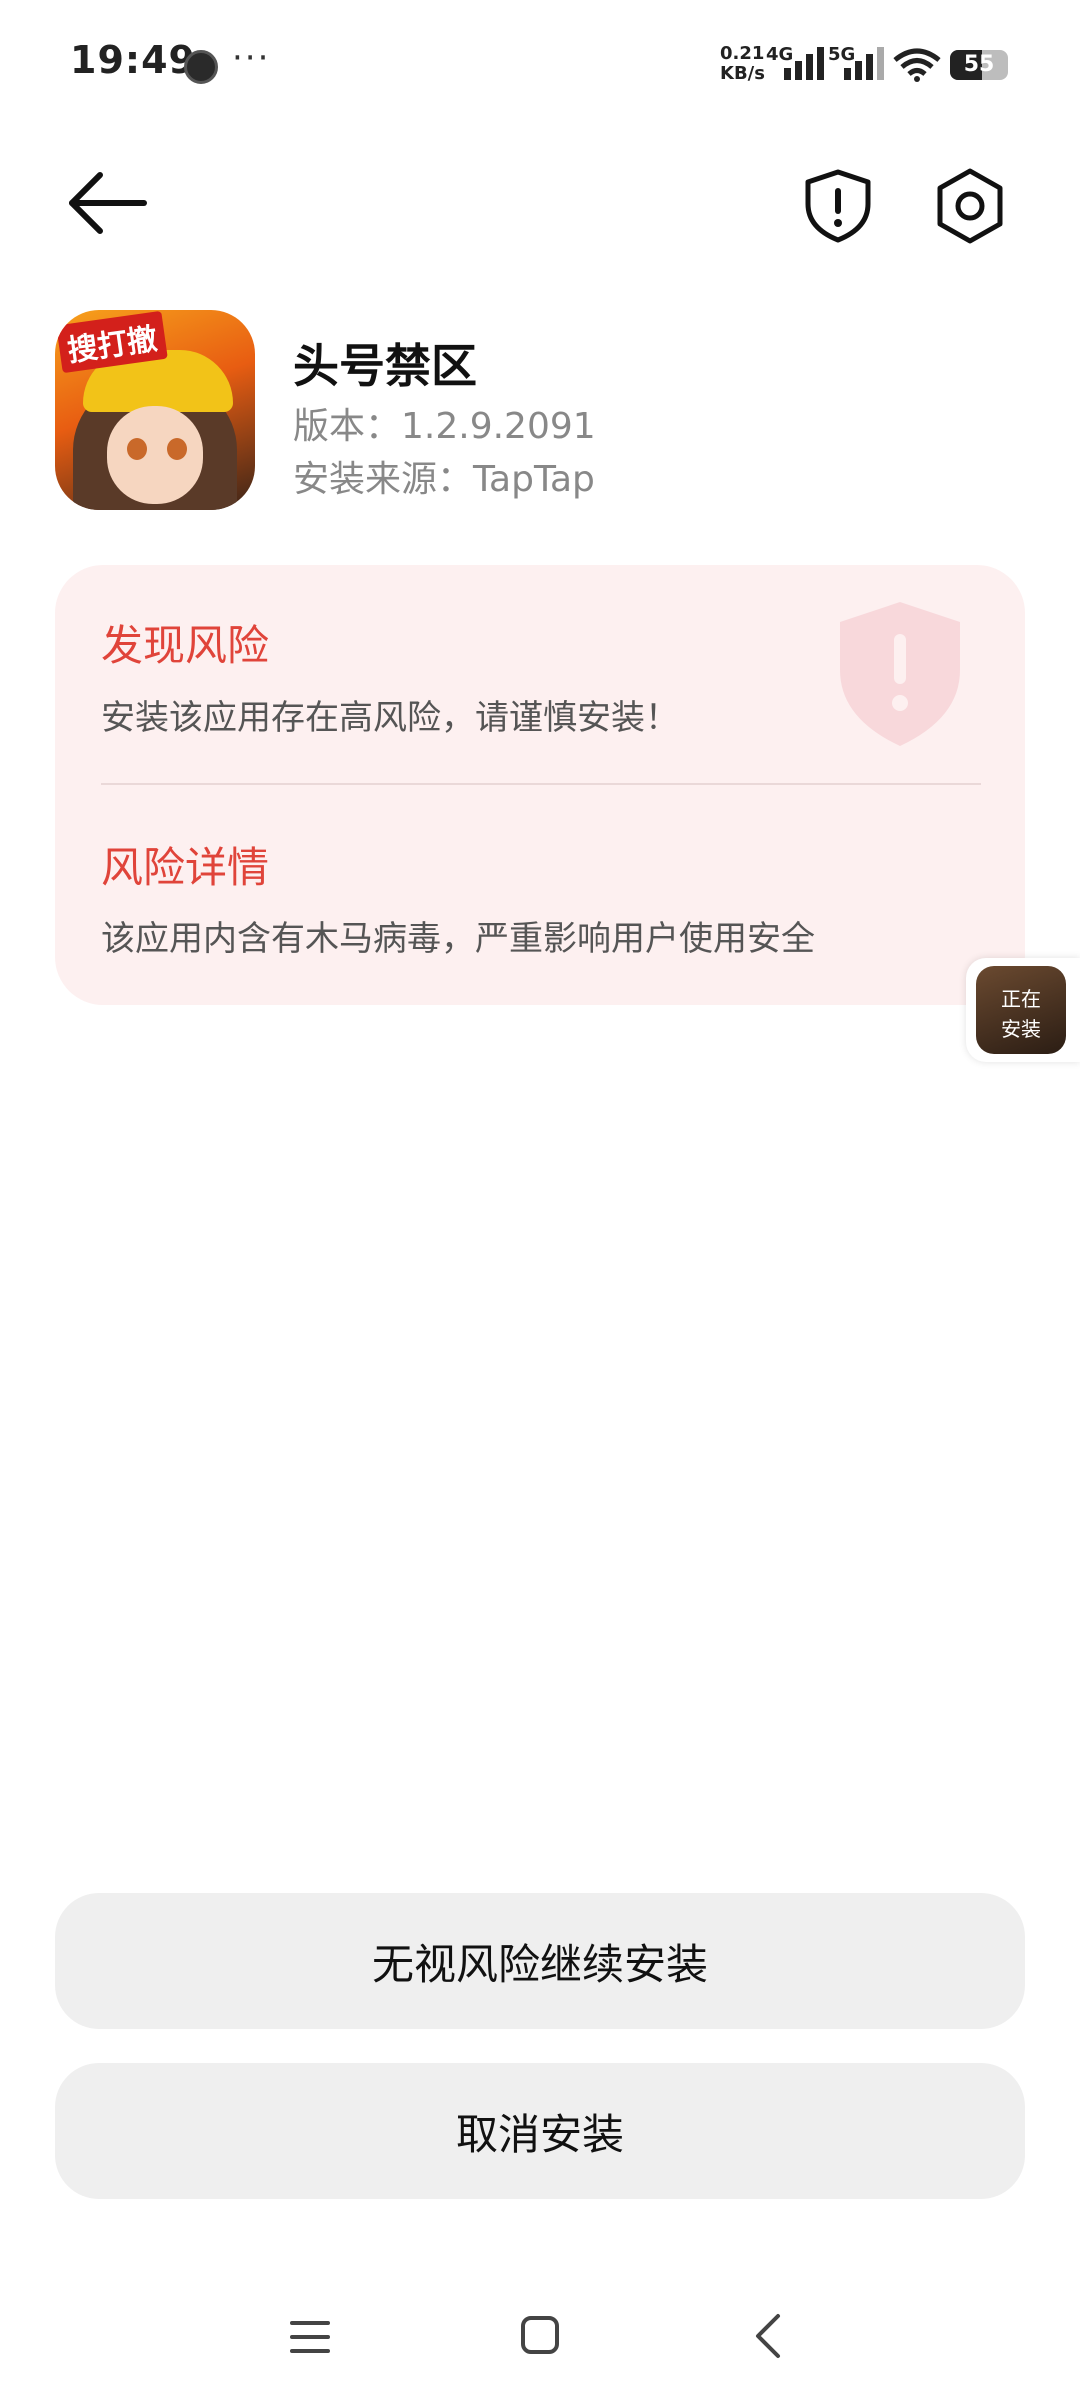  What do you see at coordinates (155, 455) in the screenshot?
I see `app-icon-face` at bounding box center [155, 455].